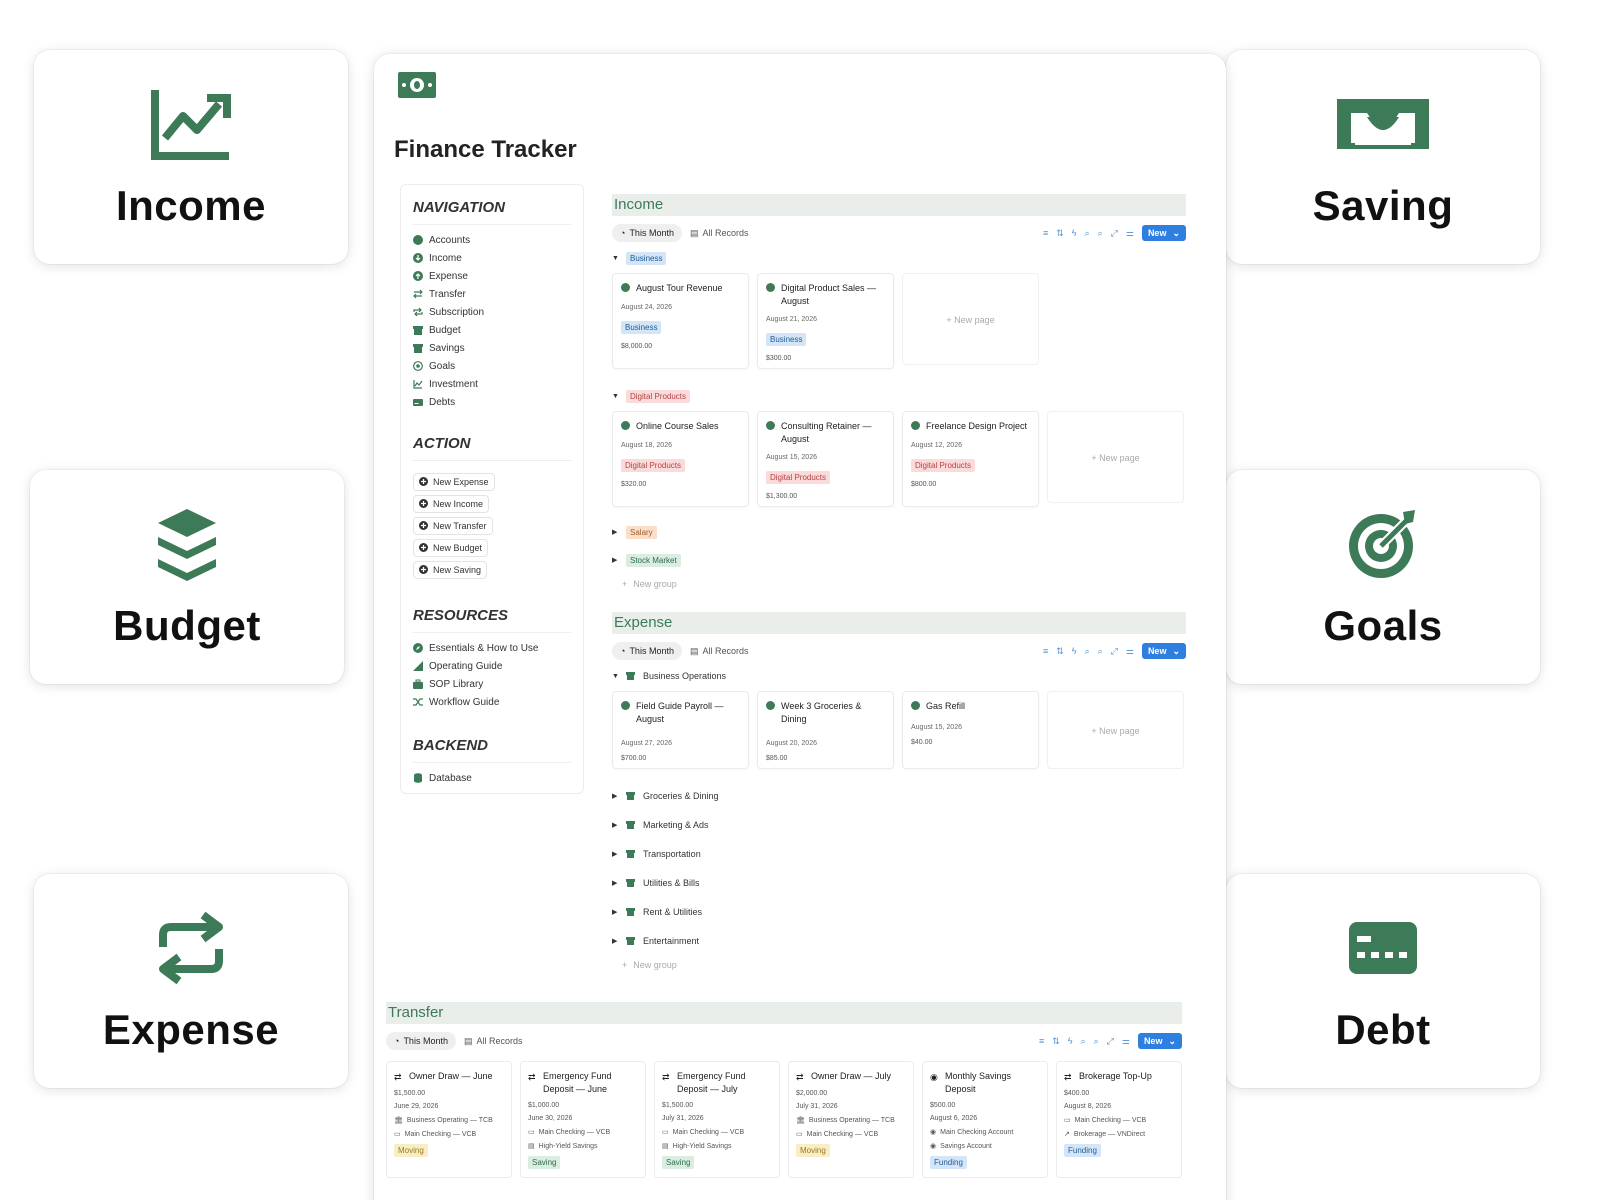  Describe the element at coordinates (899, 560) in the screenshot. I see `group-stock-market: ▶ Stock Market` at that location.